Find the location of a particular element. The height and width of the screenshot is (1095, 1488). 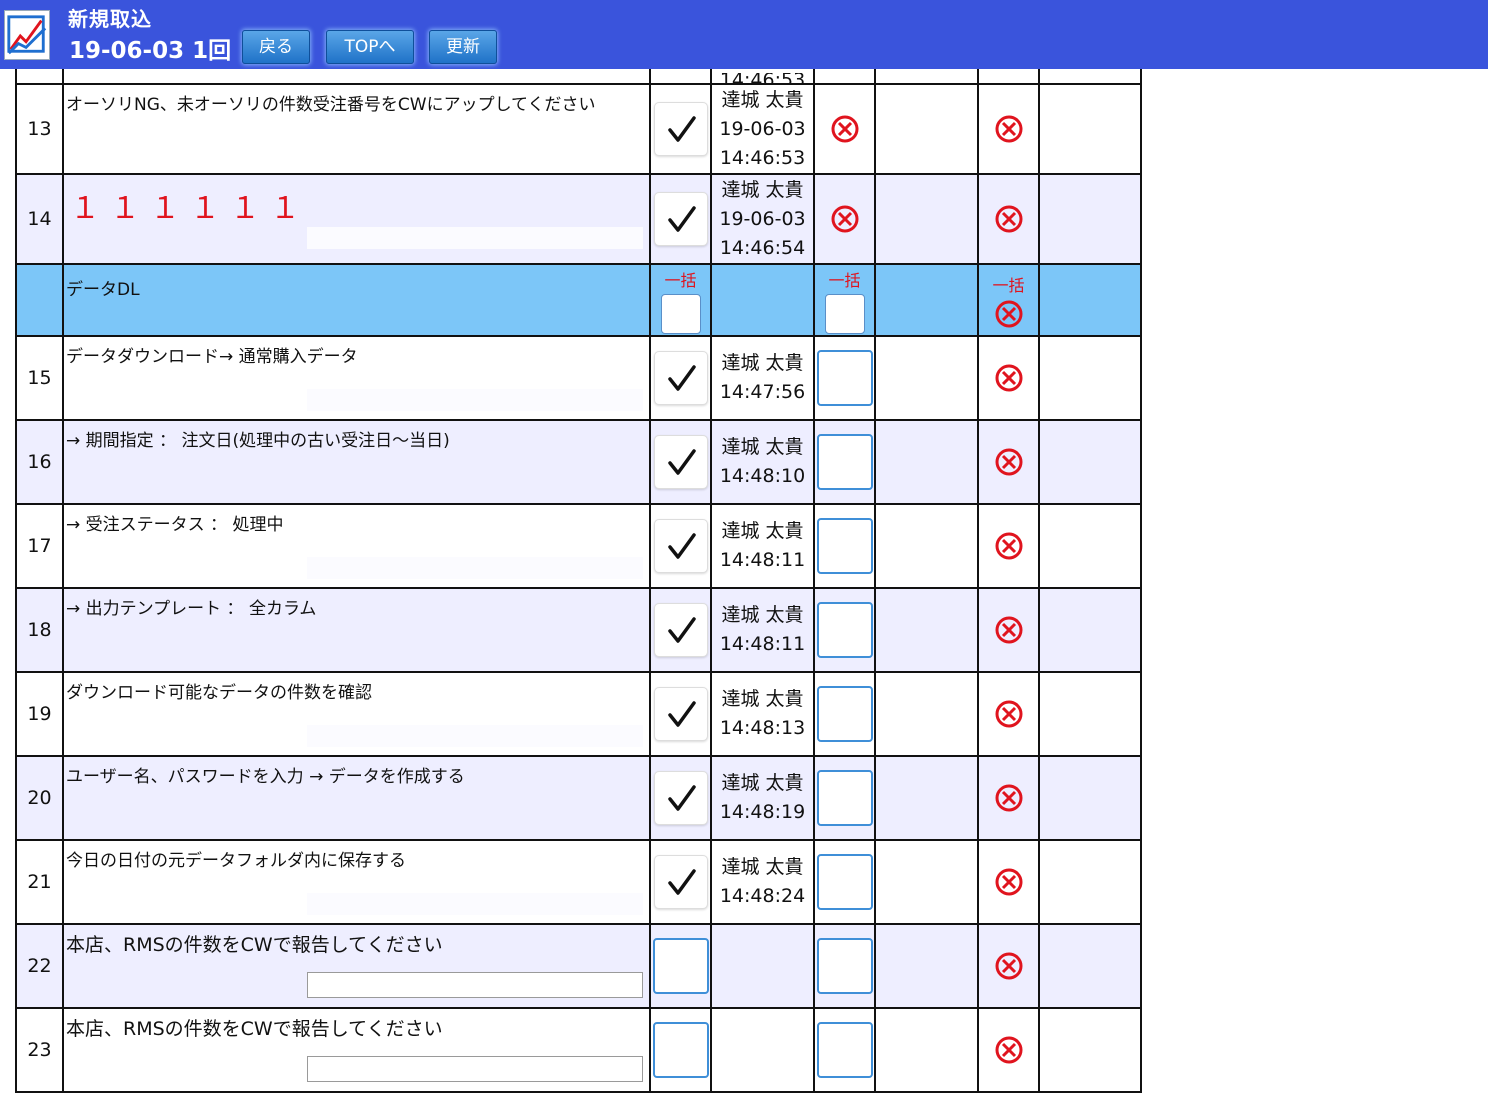

task-cell: ダウンロード可能なデータの件数を確認 is located at coordinates (356, 714).